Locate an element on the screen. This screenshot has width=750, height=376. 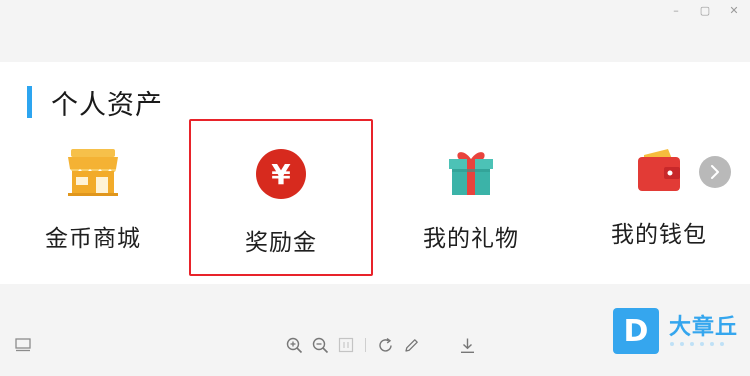
edit-icon is located at coordinates (411, 345).